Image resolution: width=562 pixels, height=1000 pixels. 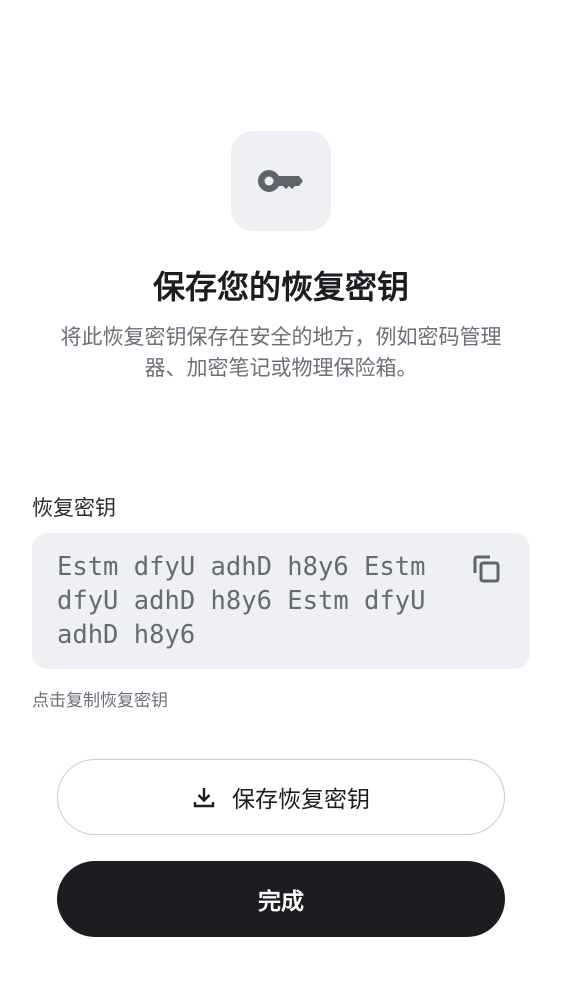 I want to click on done-button: 完成, so click(x=281, y=899).